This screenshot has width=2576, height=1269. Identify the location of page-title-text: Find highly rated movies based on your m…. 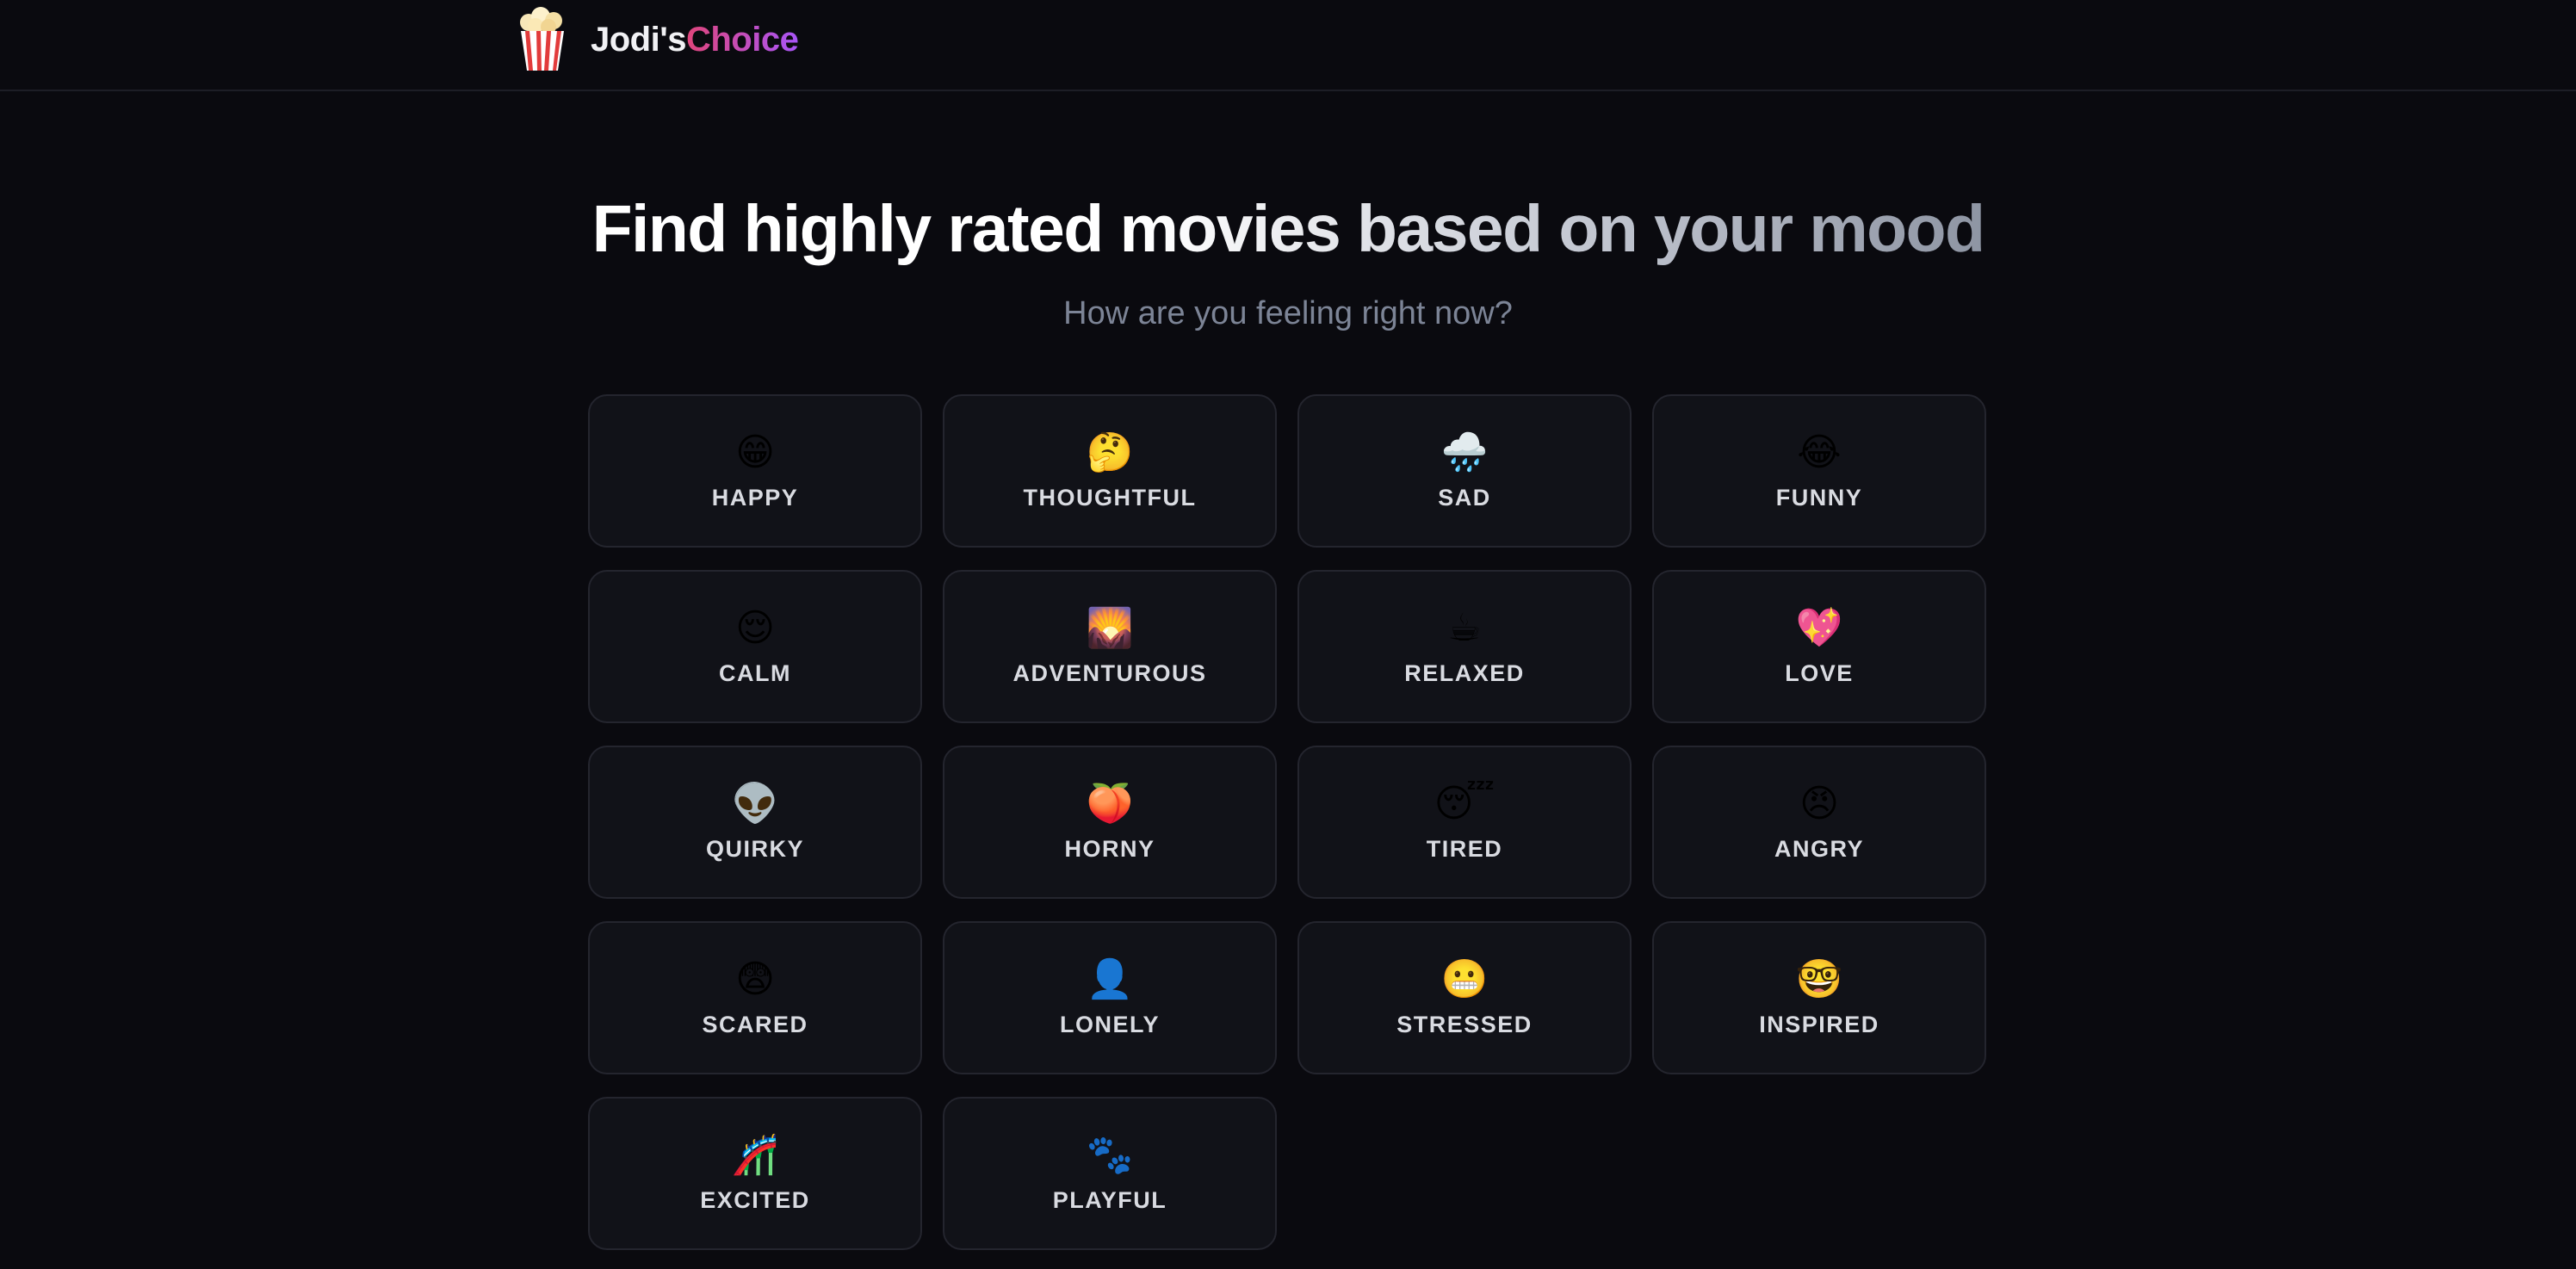
(1289, 229).